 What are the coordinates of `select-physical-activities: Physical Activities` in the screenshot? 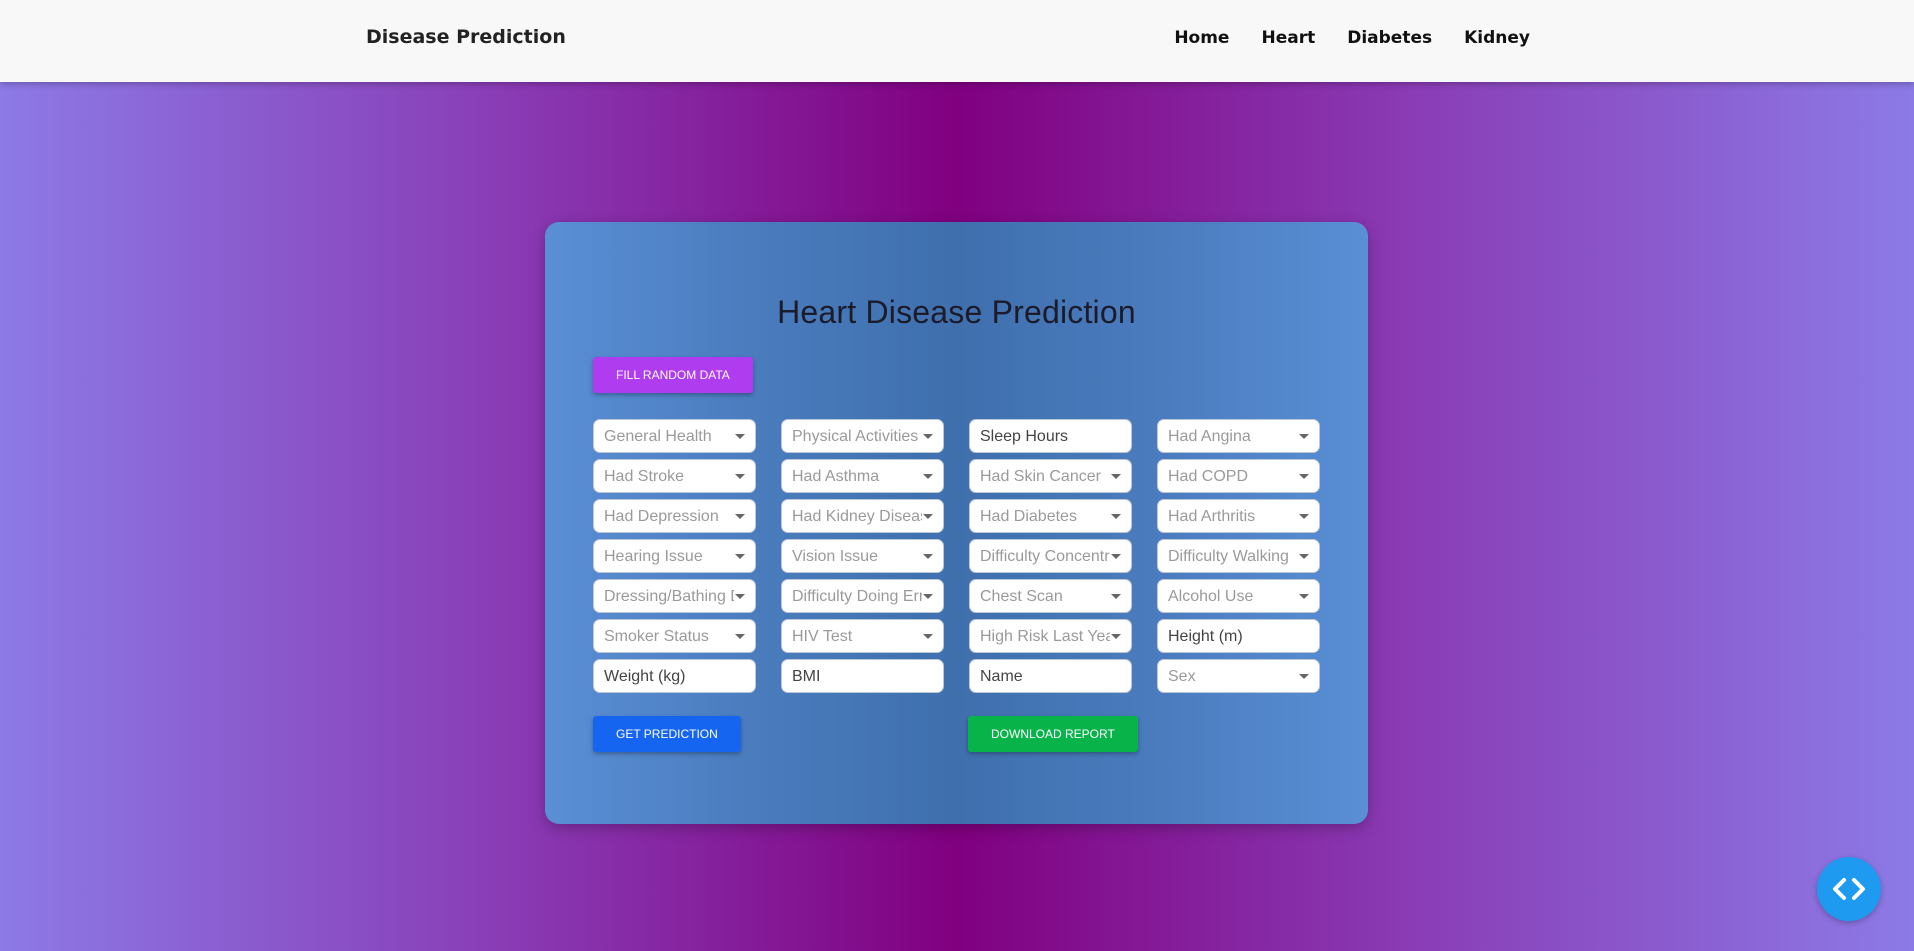 It's located at (862, 436).